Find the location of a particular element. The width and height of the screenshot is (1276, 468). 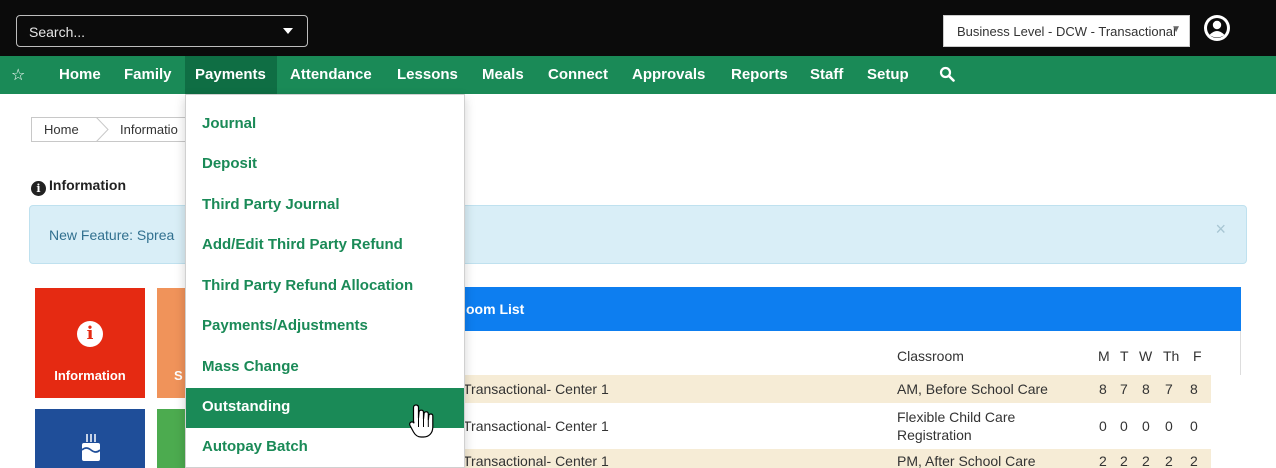

cell-th: 0 is located at coordinates (1169, 426).